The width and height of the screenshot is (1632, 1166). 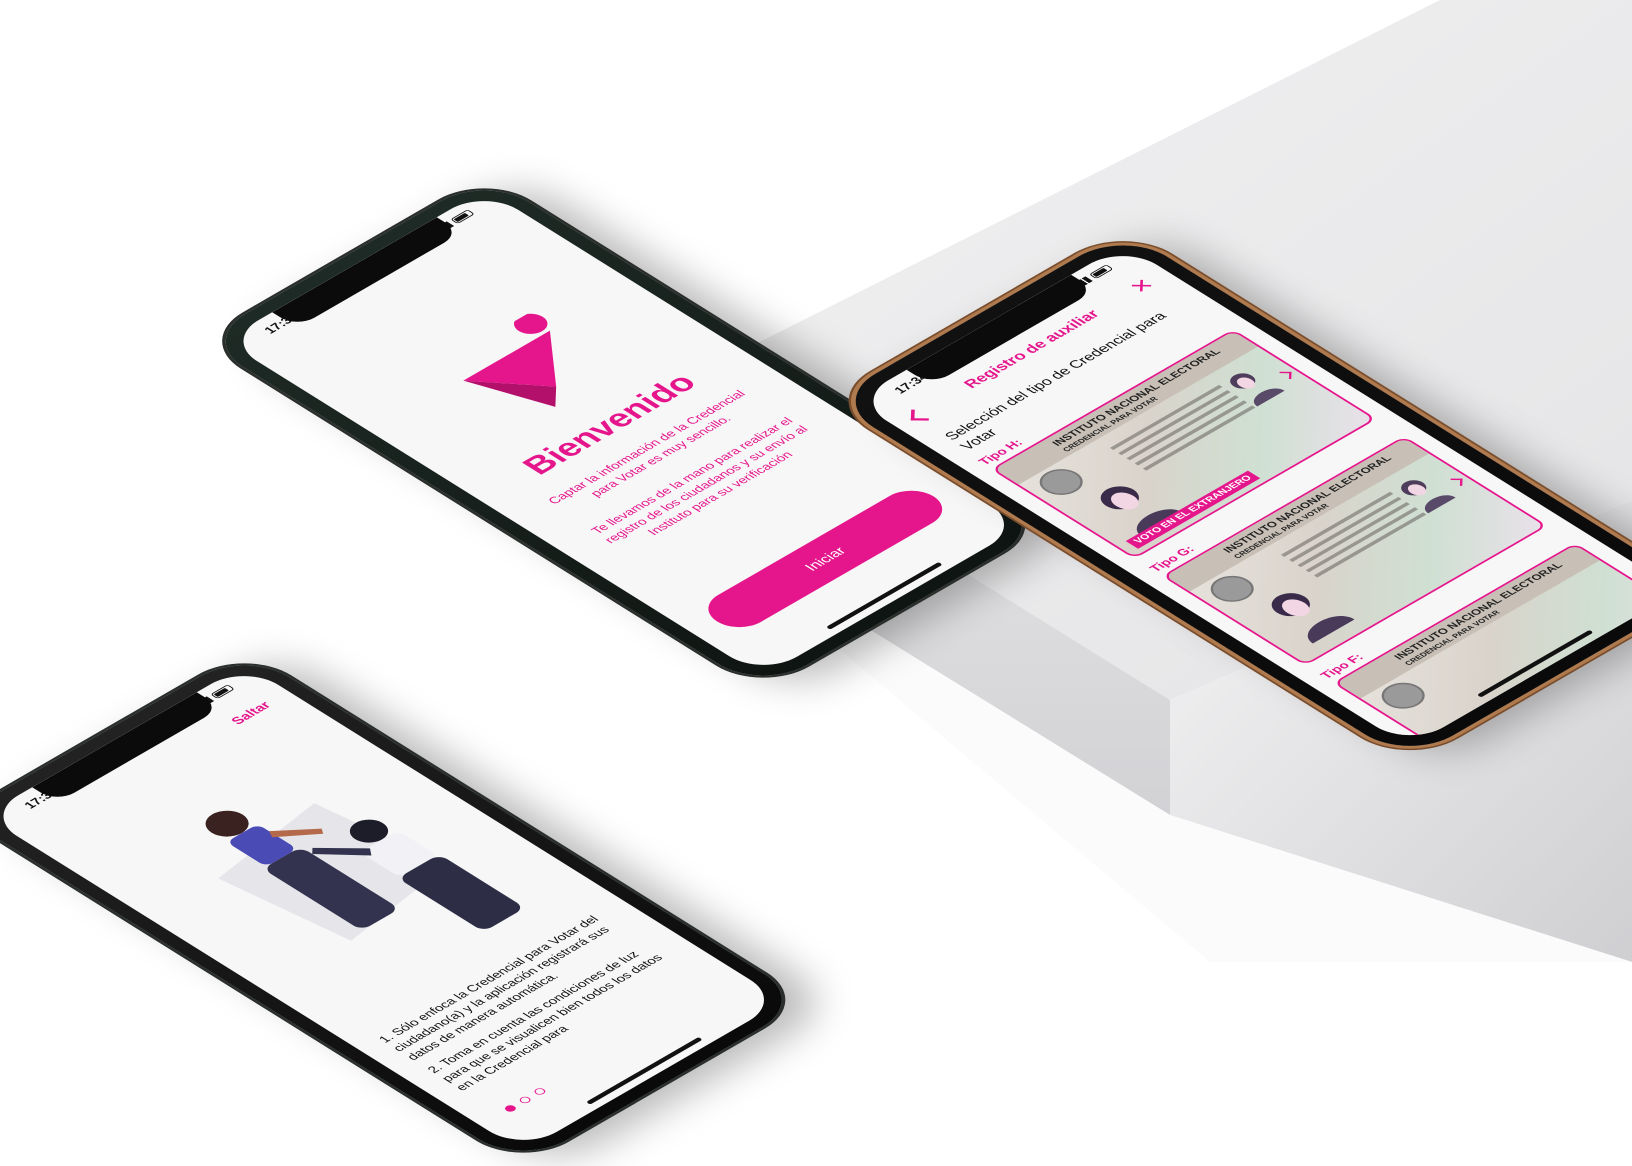 I want to click on skip-link: Saltar, so click(x=250, y=713).